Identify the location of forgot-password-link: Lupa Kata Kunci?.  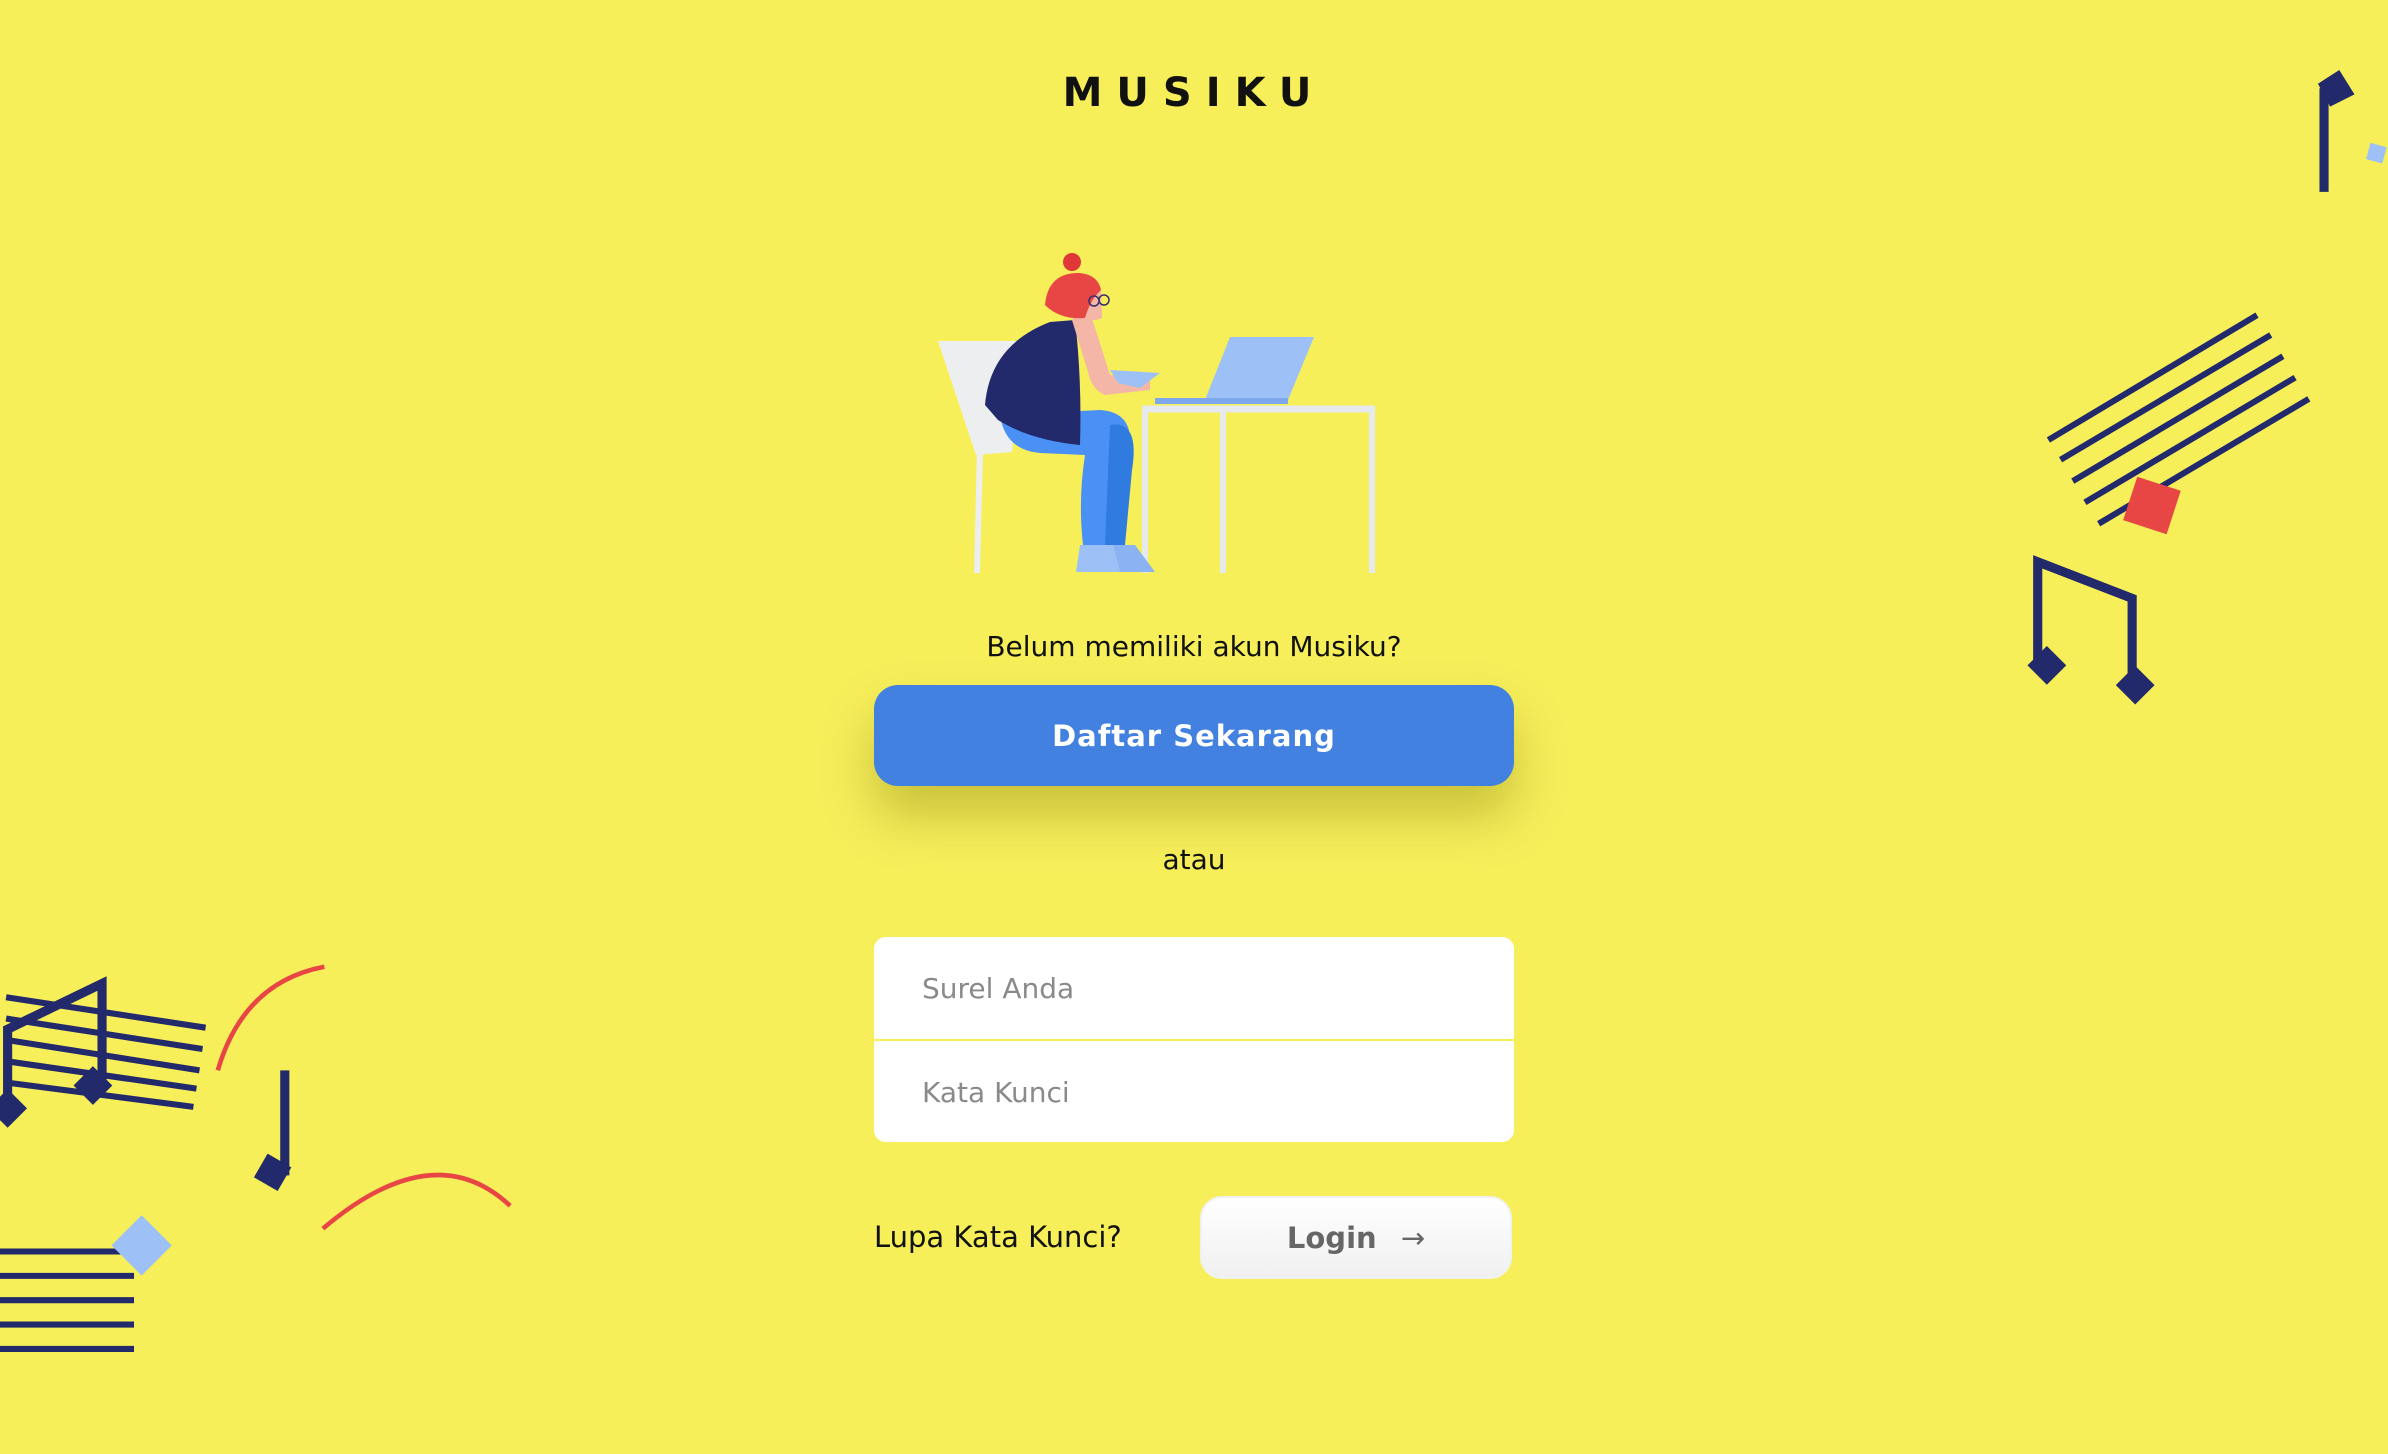
(998, 1237).